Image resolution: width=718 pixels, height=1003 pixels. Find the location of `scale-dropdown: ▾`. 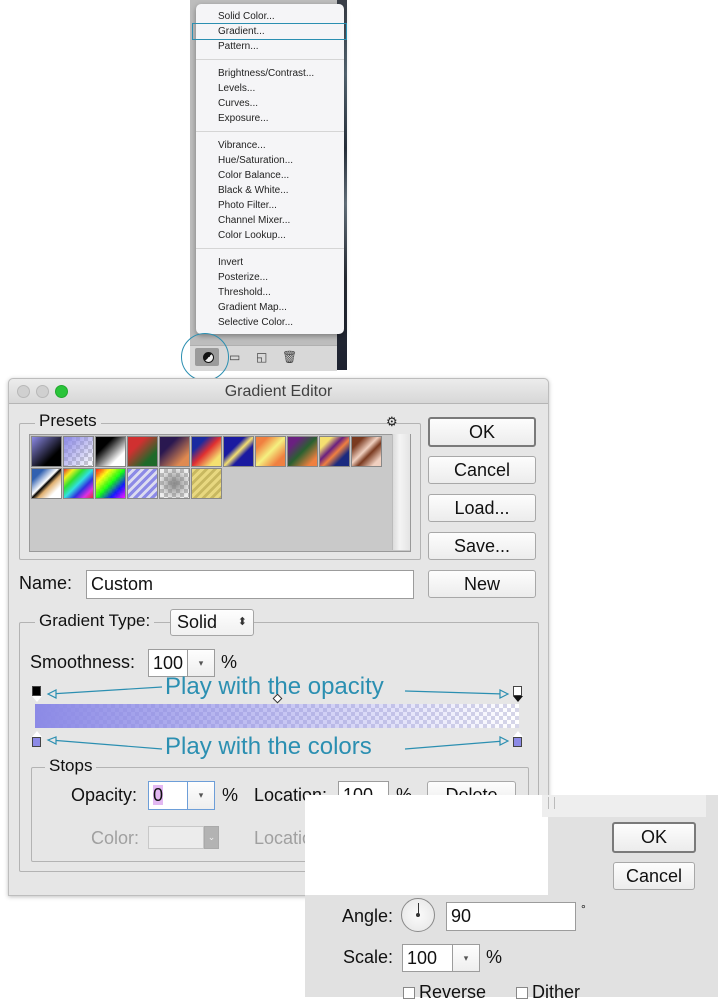

scale-dropdown: ▾ is located at coordinates (466, 958).